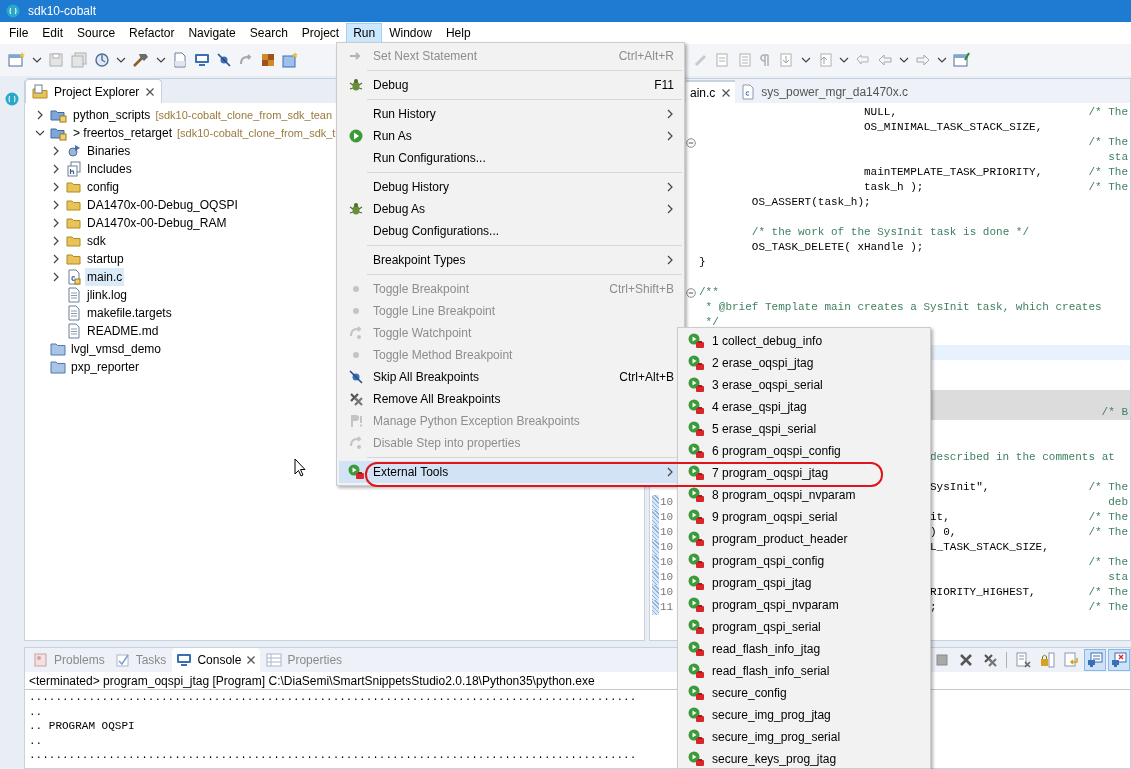 The width and height of the screenshot is (1131, 769). I want to click on menu-item: 9 program_oqspi_serial, so click(804, 517).